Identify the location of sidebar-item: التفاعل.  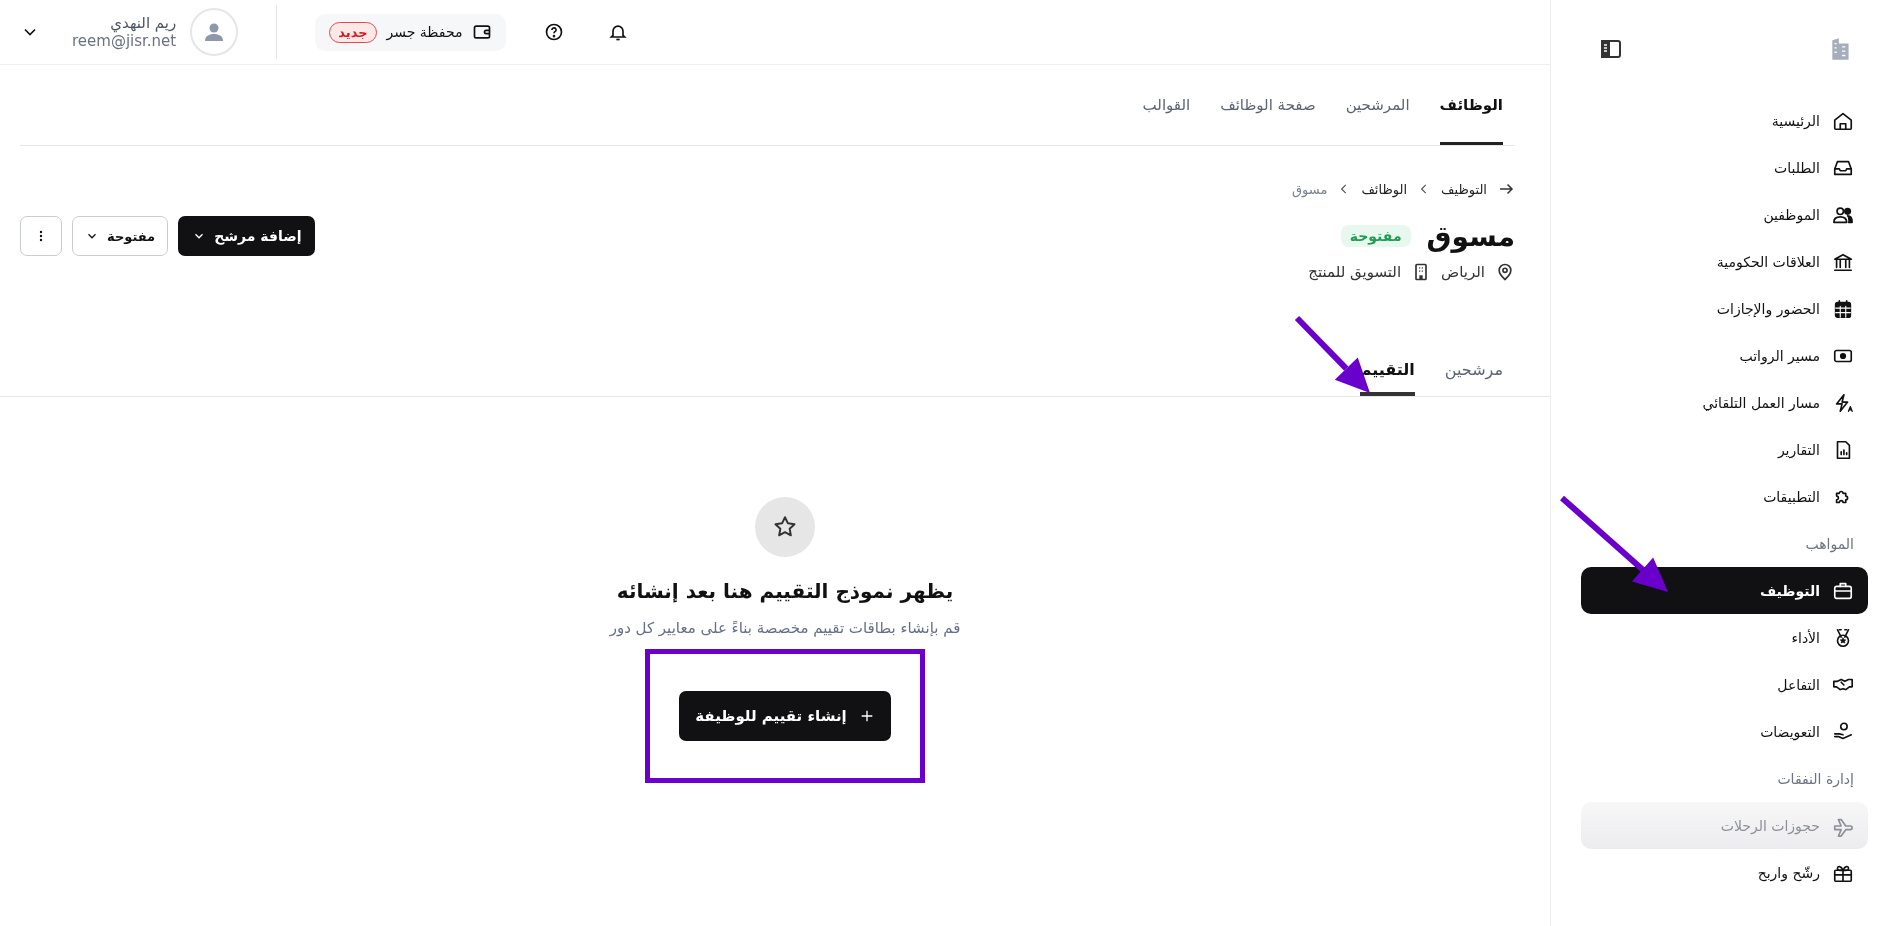
(1724, 684).